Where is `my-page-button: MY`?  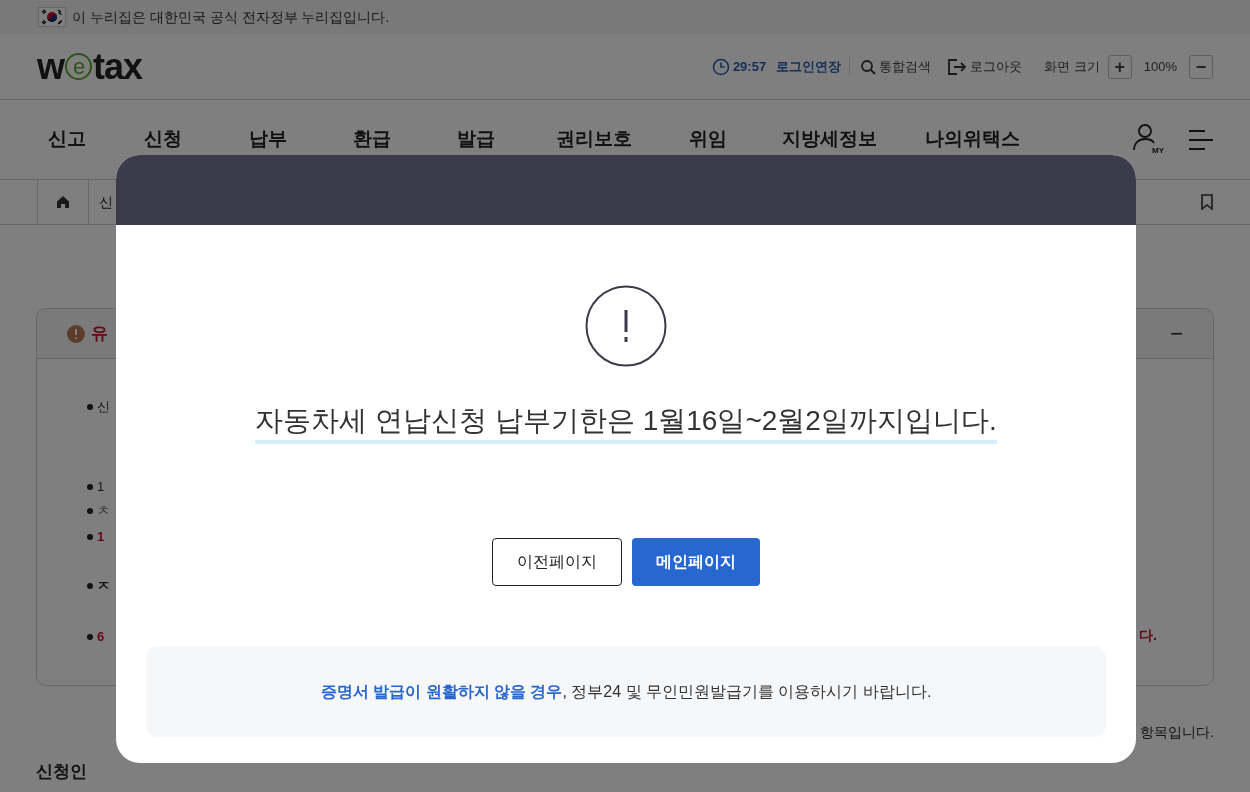
my-page-button: MY is located at coordinates (1148, 139).